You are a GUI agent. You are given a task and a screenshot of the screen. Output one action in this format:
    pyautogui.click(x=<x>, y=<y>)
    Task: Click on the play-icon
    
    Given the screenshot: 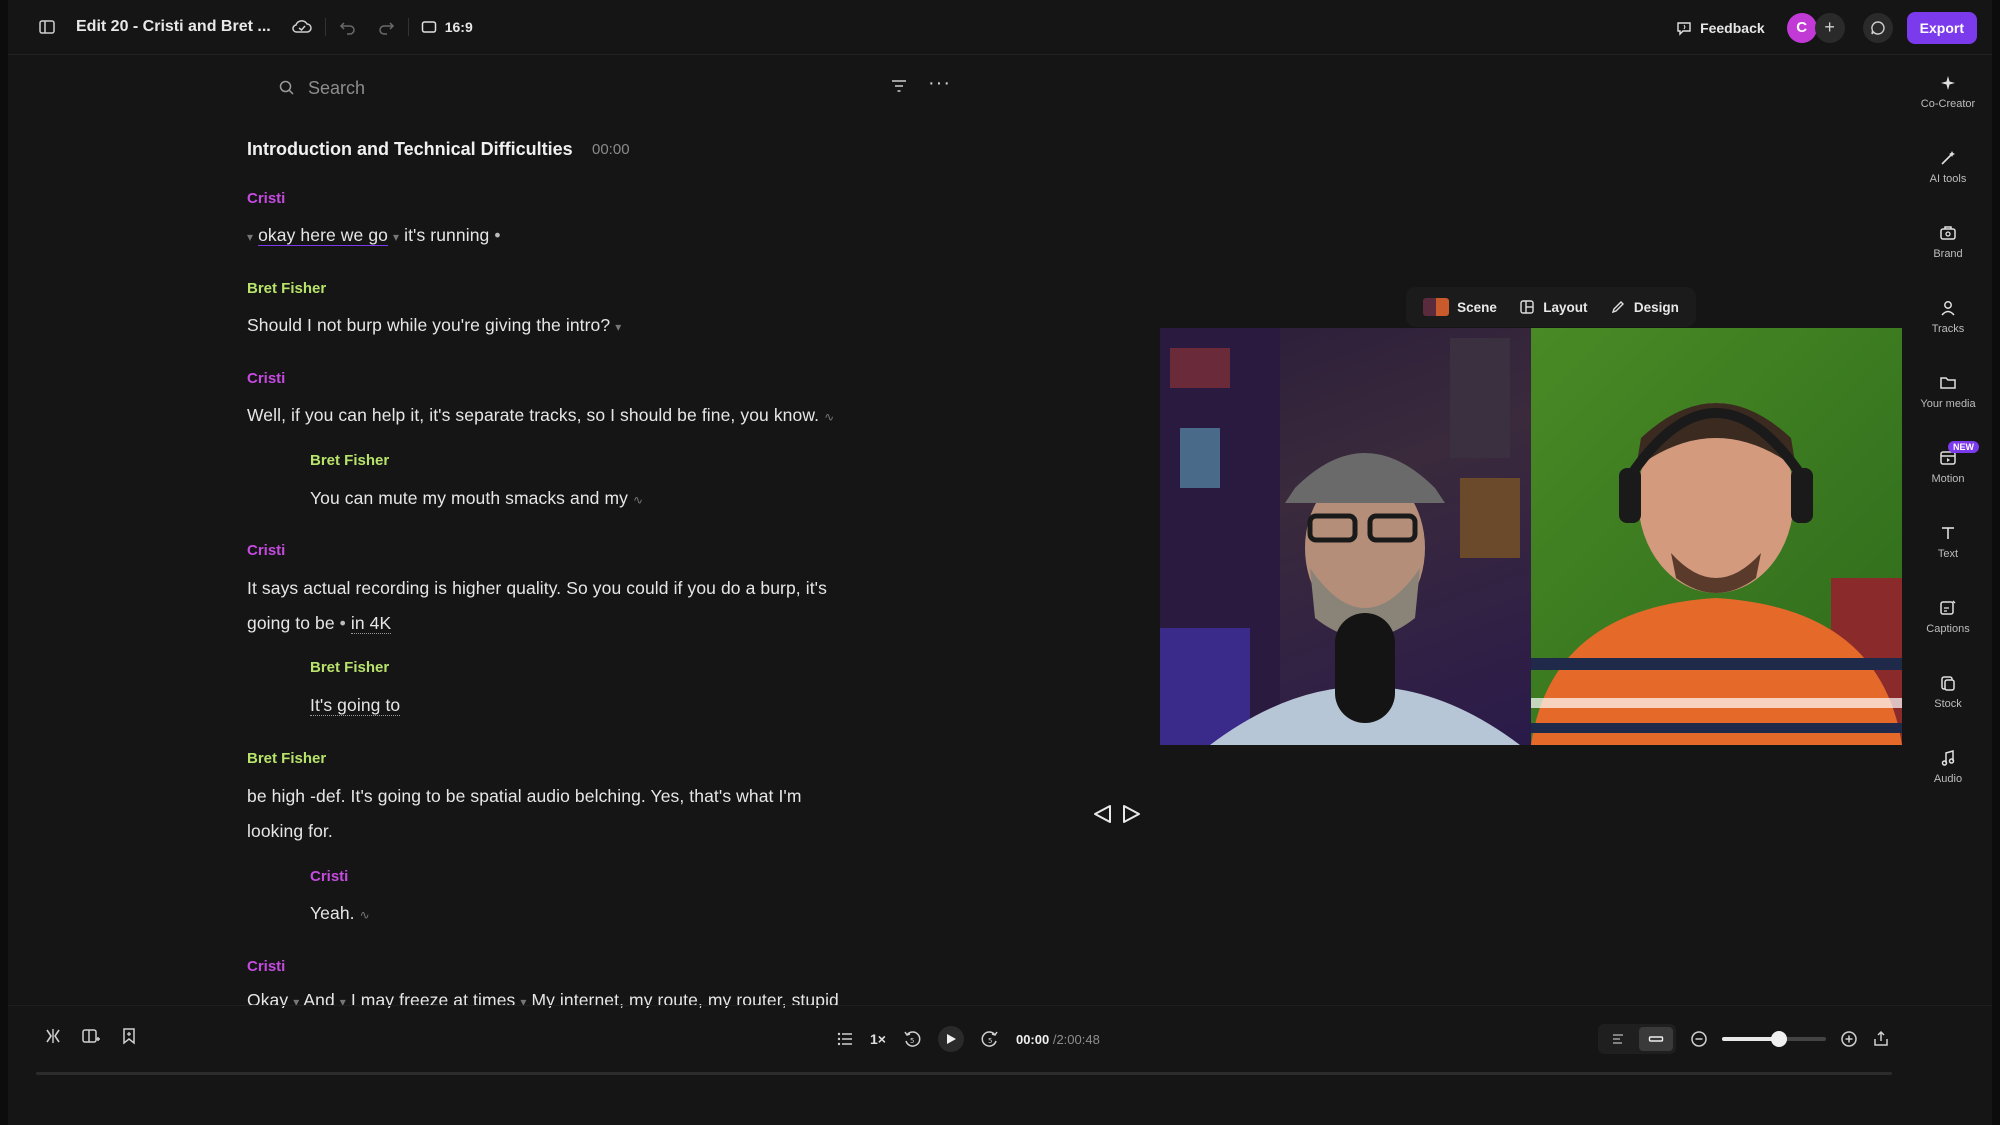 What is the action you would take?
    pyautogui.click(x=951, y=1039)
    